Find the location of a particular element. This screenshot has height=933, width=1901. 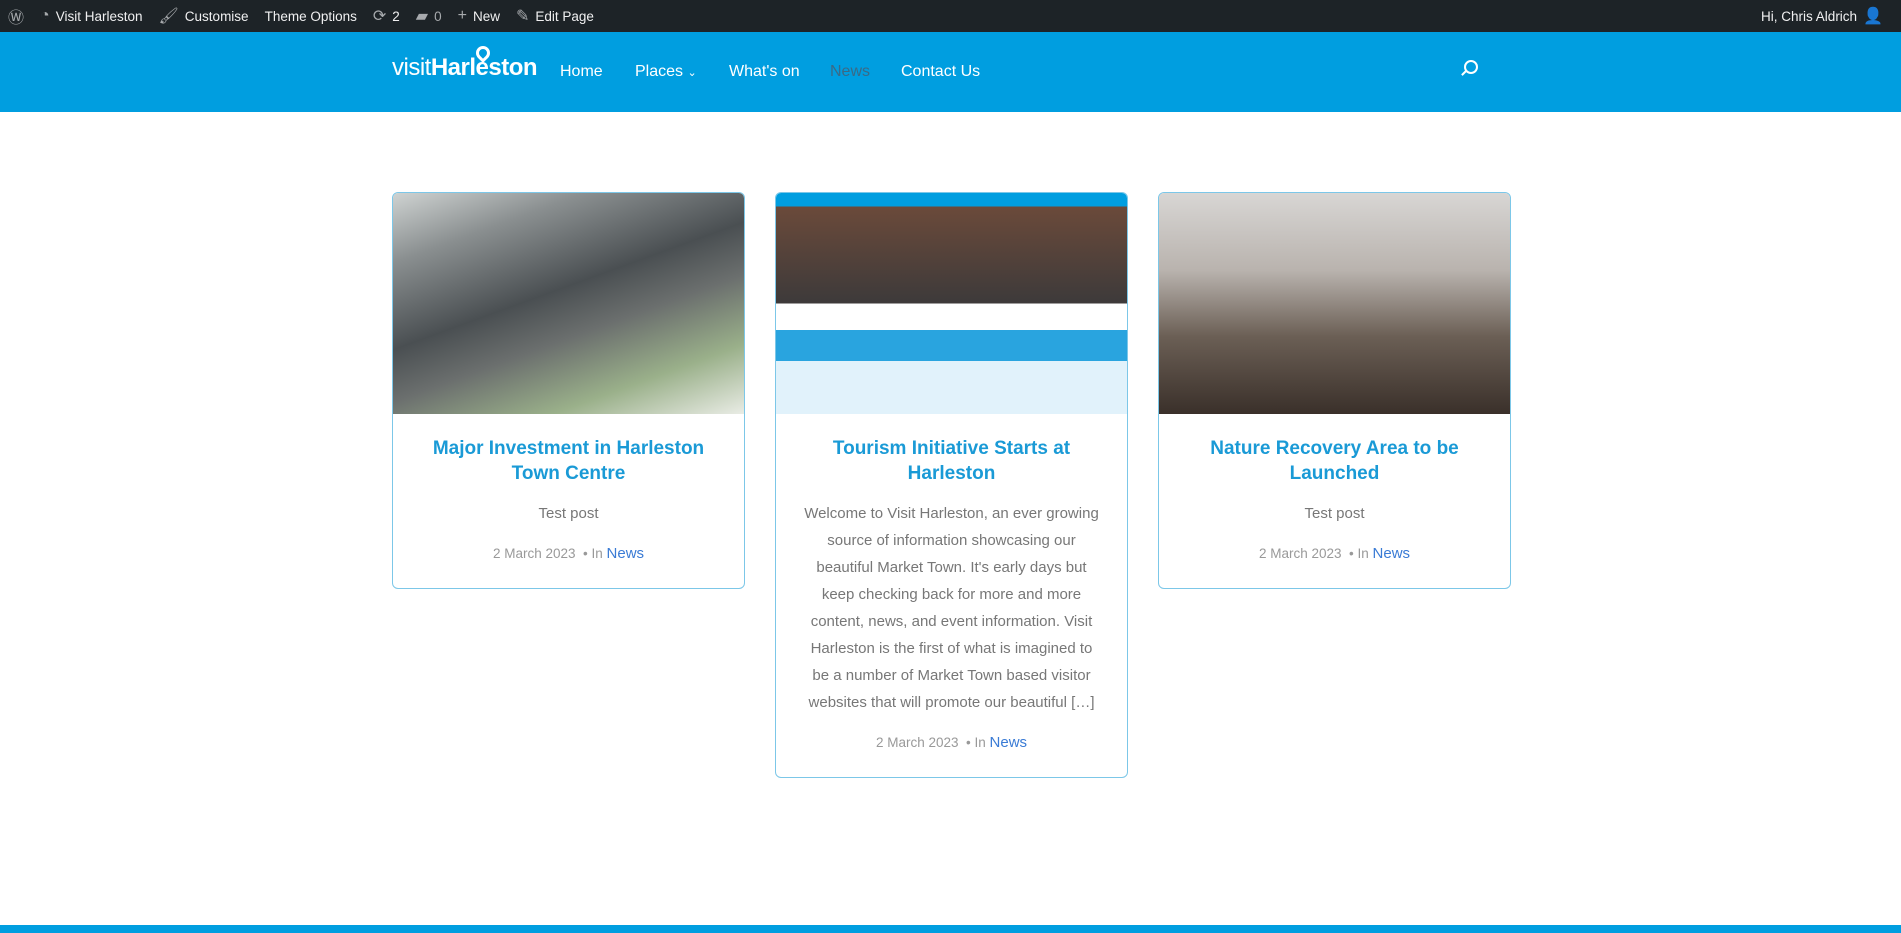

new-link: + New is located at coordinates (479, 16).